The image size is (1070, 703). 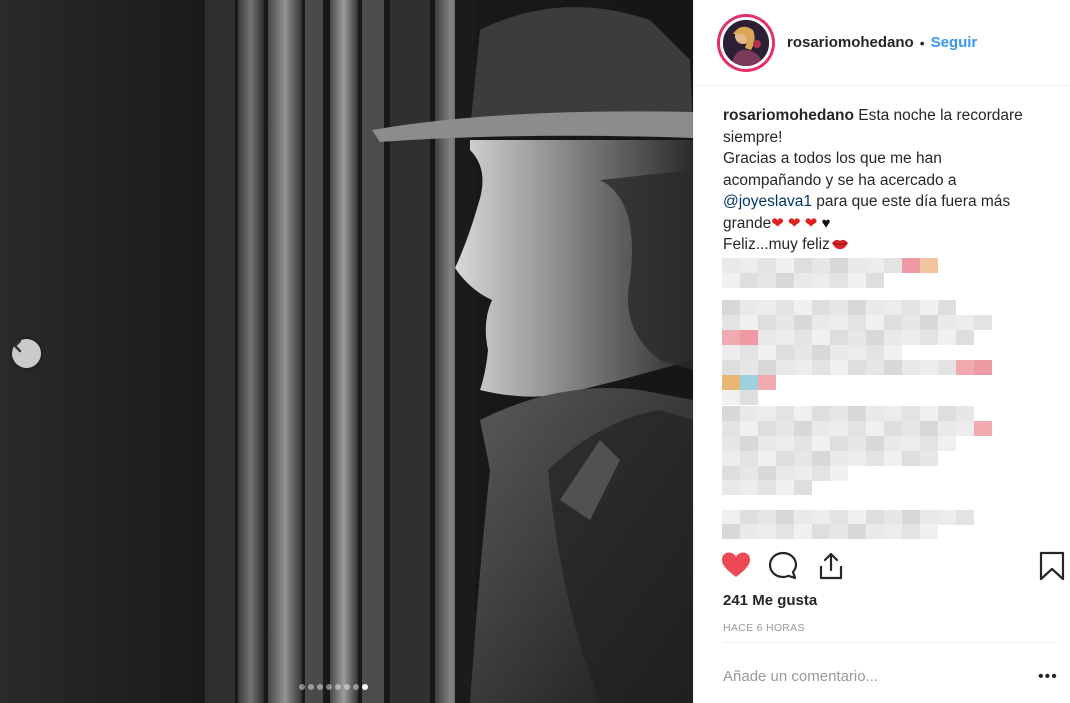 I want to click on red-heart-icon: ❤ ❤ ❤, so click(x=794, y=223).